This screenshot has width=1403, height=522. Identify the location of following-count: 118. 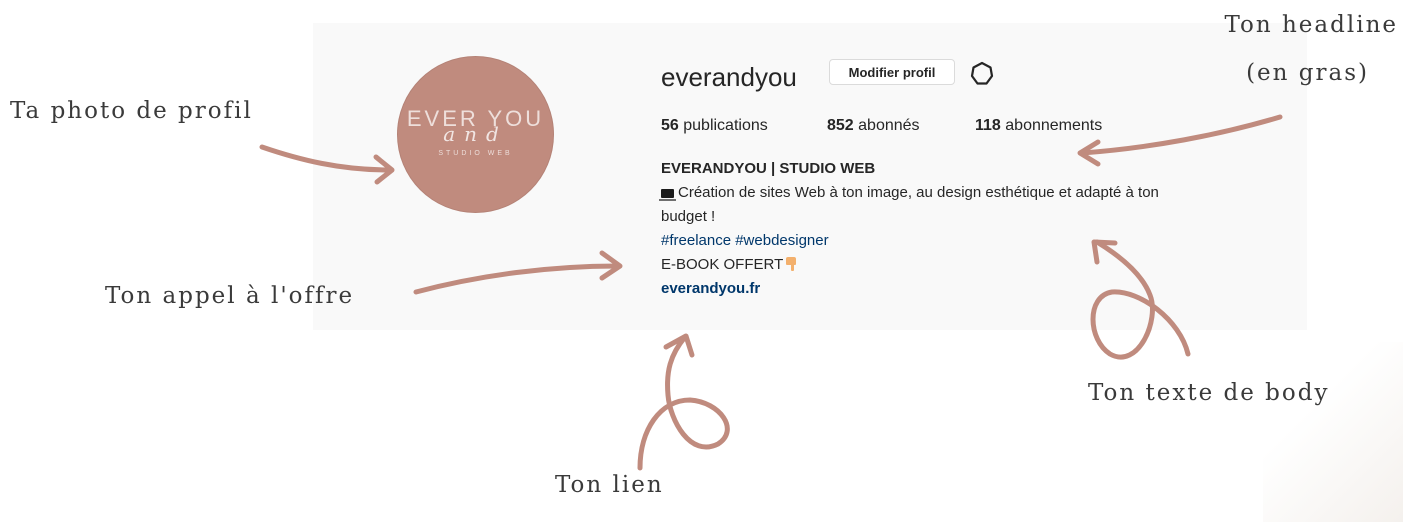
(988, 125).